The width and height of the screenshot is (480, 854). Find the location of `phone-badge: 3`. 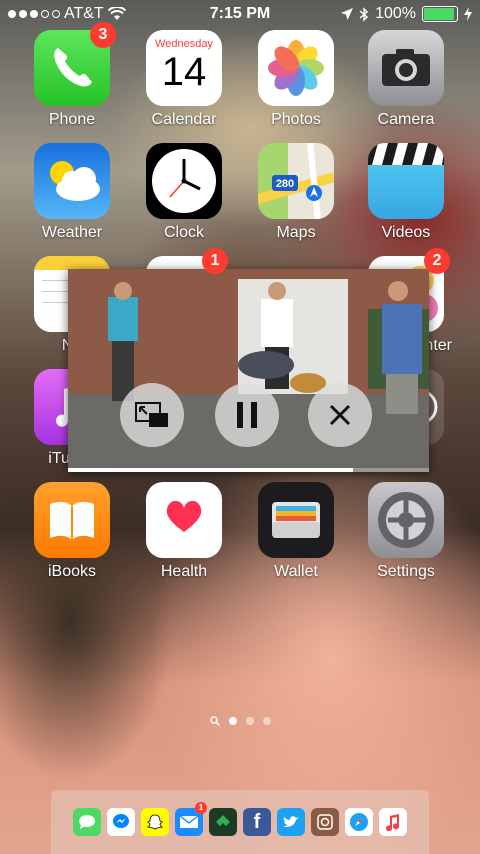

phone-badge: 3 is located at coordinates (103, 35).